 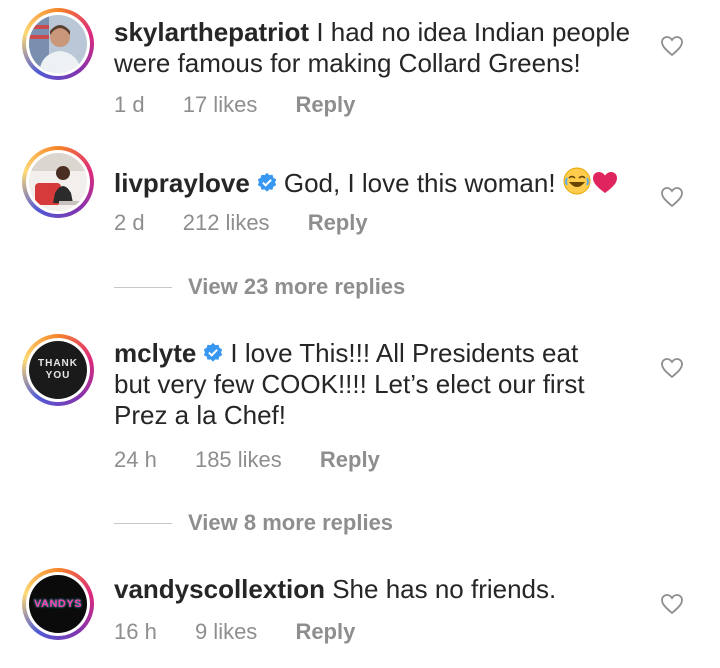 What do you see at coordinates (290, 523) in the screenshot?
I see `view-more-replies-label: View 8 more replies` at bounding box center [290, 523].